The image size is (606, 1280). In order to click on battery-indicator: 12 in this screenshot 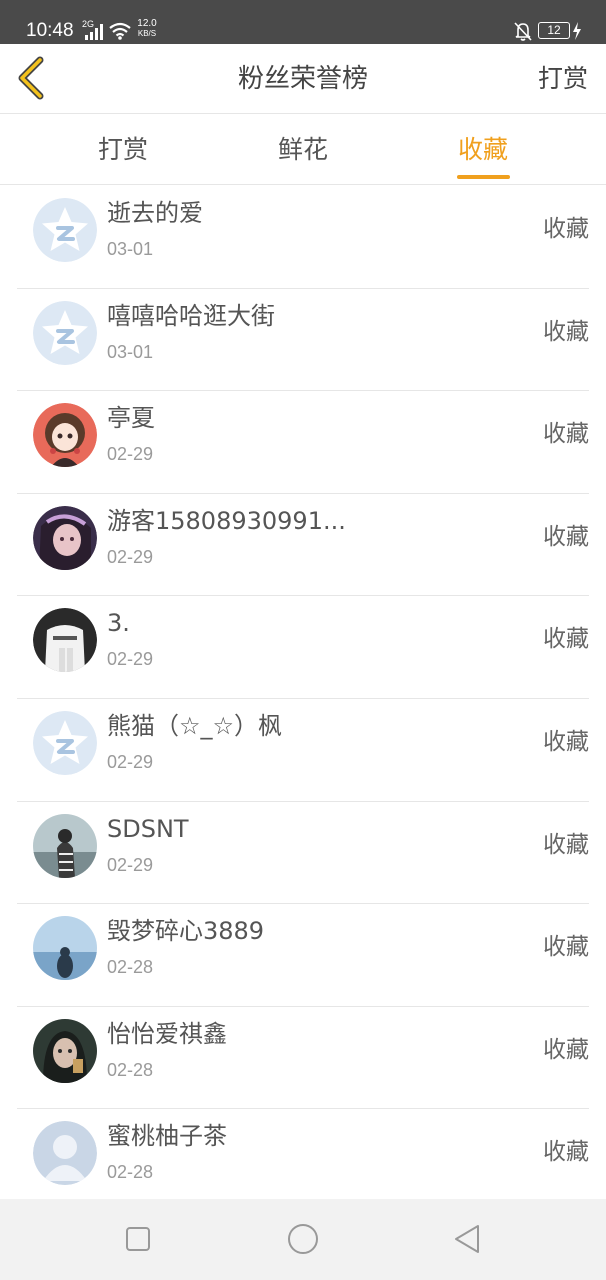, I will do `click(554, 30)`.